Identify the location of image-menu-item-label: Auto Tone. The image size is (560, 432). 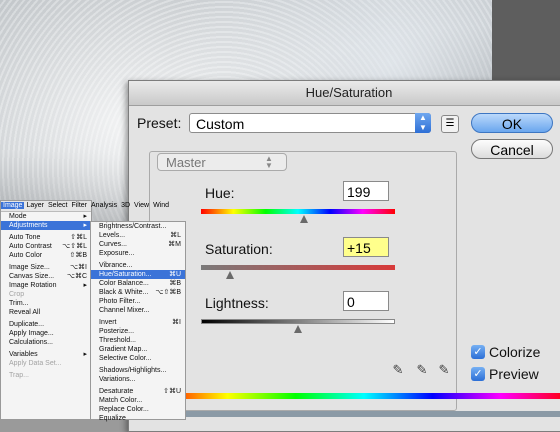
(25, 237).